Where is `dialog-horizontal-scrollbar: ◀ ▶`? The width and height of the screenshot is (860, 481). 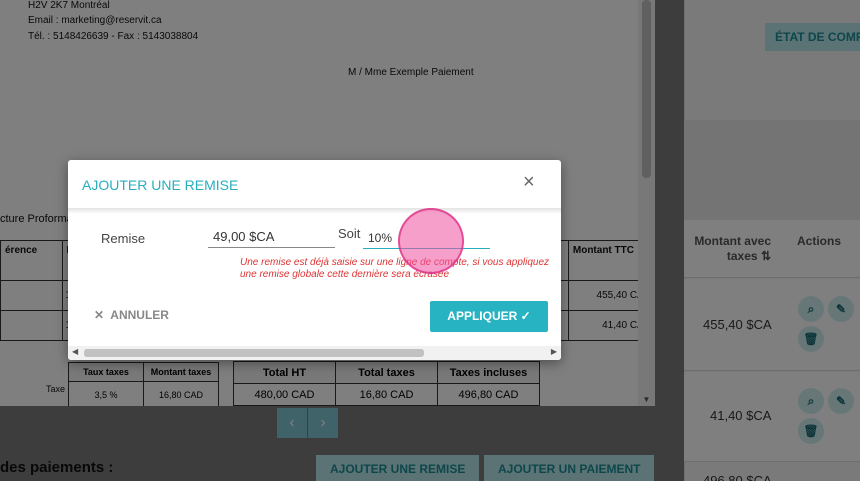
dialog-horizontal-scrollbar: ◀ ▶ is located at coordinates (314, 353).